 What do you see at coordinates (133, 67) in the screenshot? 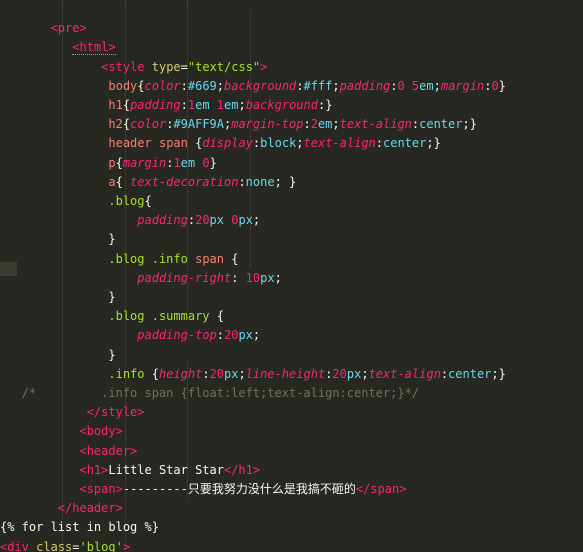
I see `code-line: <style type="text/css">` at bounding box center [133, 67].